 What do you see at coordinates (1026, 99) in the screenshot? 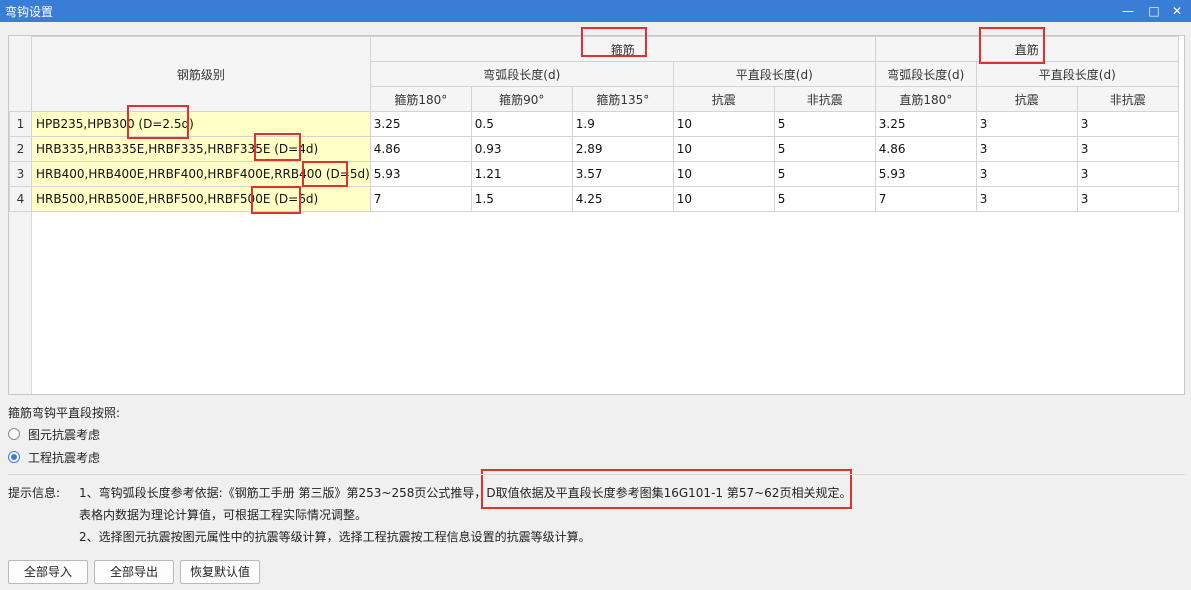
I see `col-seismic-2: 抗震` at bounding box center [1026, 99].